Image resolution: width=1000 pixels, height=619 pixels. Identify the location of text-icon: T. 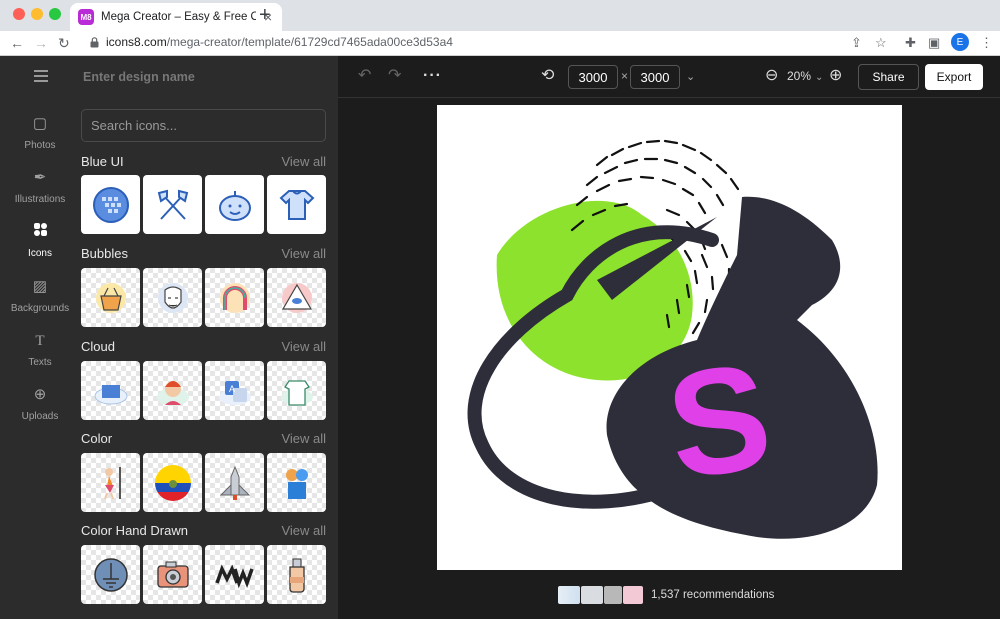
(40, 341).